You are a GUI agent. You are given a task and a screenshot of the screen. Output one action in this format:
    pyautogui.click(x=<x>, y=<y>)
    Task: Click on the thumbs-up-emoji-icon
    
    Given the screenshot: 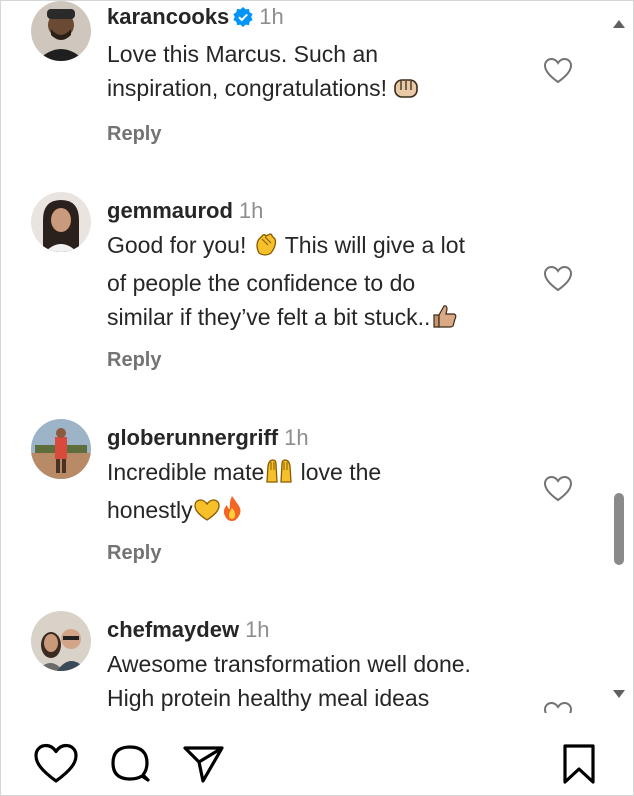 What is the action you would take?
    pyautogui.click(x=444, y=320)
    